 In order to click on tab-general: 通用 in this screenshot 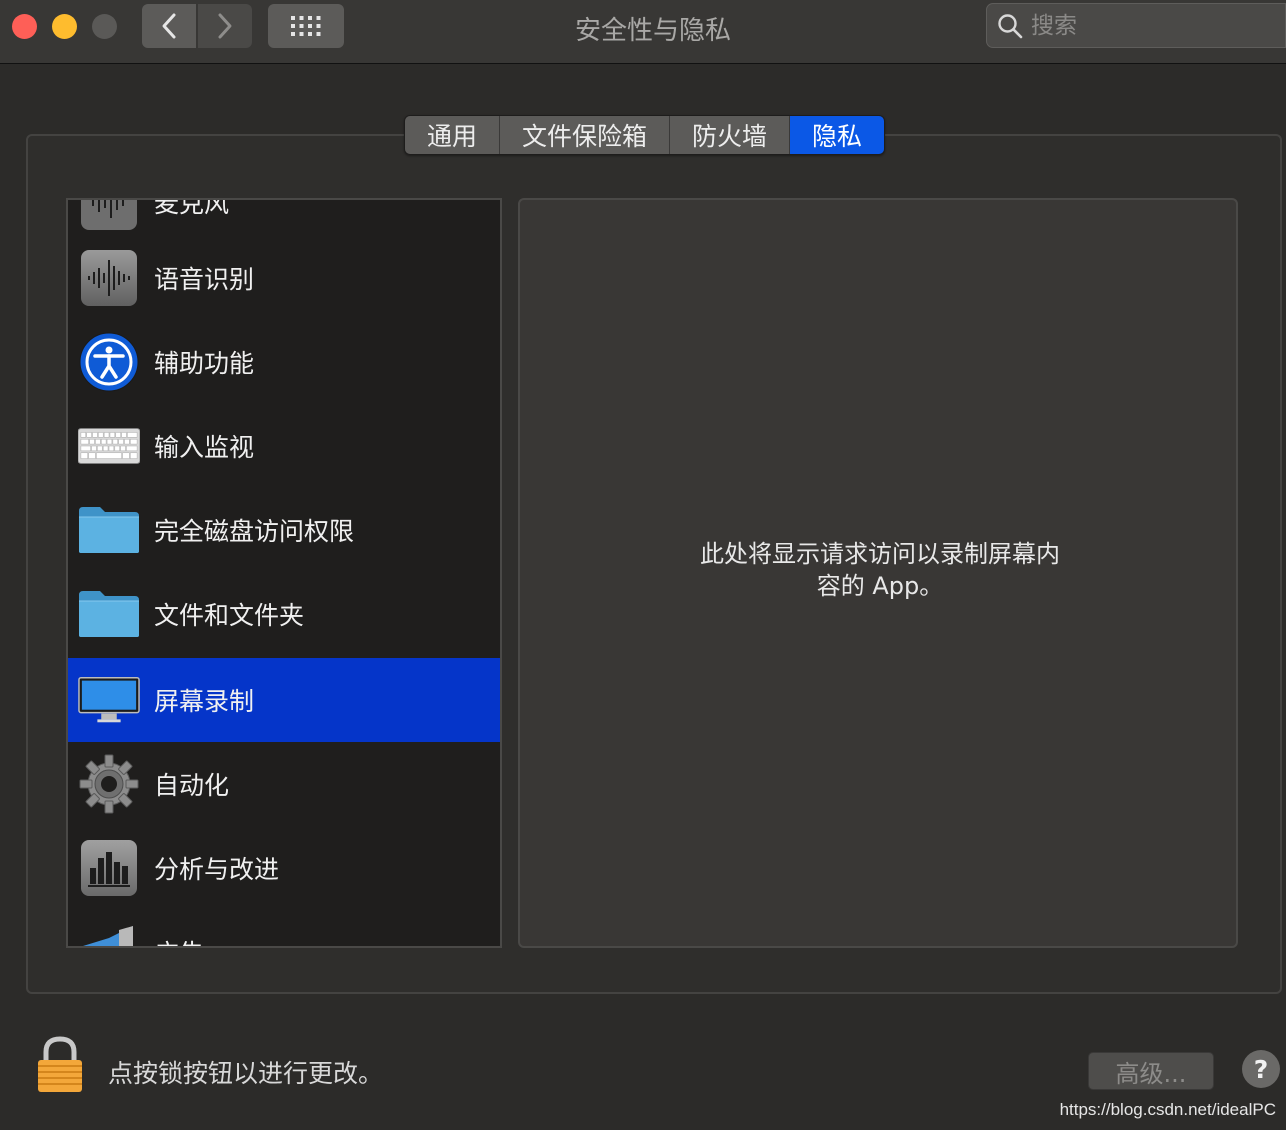, I will do `click(453, 135)`.